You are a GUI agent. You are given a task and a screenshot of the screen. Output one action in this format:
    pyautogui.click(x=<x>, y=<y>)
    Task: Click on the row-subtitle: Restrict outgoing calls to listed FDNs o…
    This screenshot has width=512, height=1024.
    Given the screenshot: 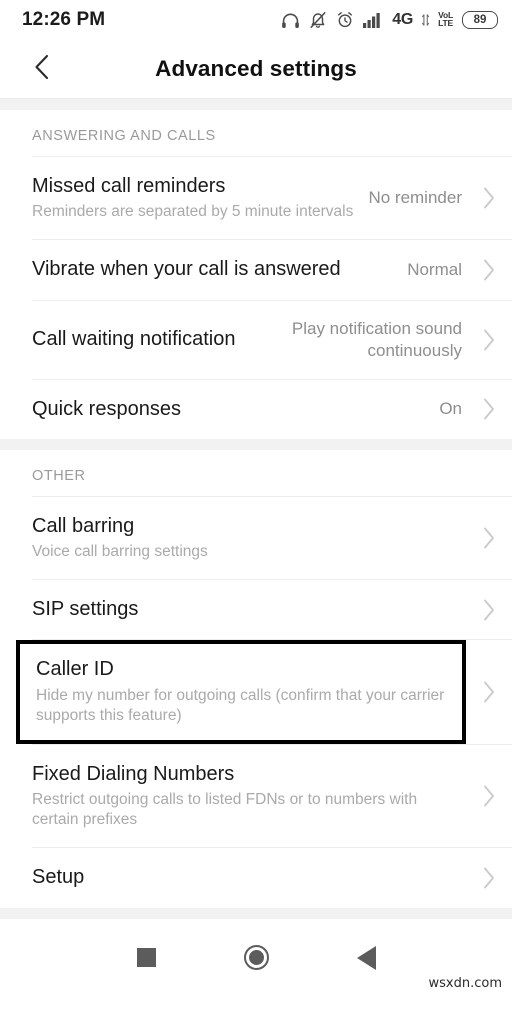 What is the action you would take?
    pyautogui.click(x=225, y=810)
    